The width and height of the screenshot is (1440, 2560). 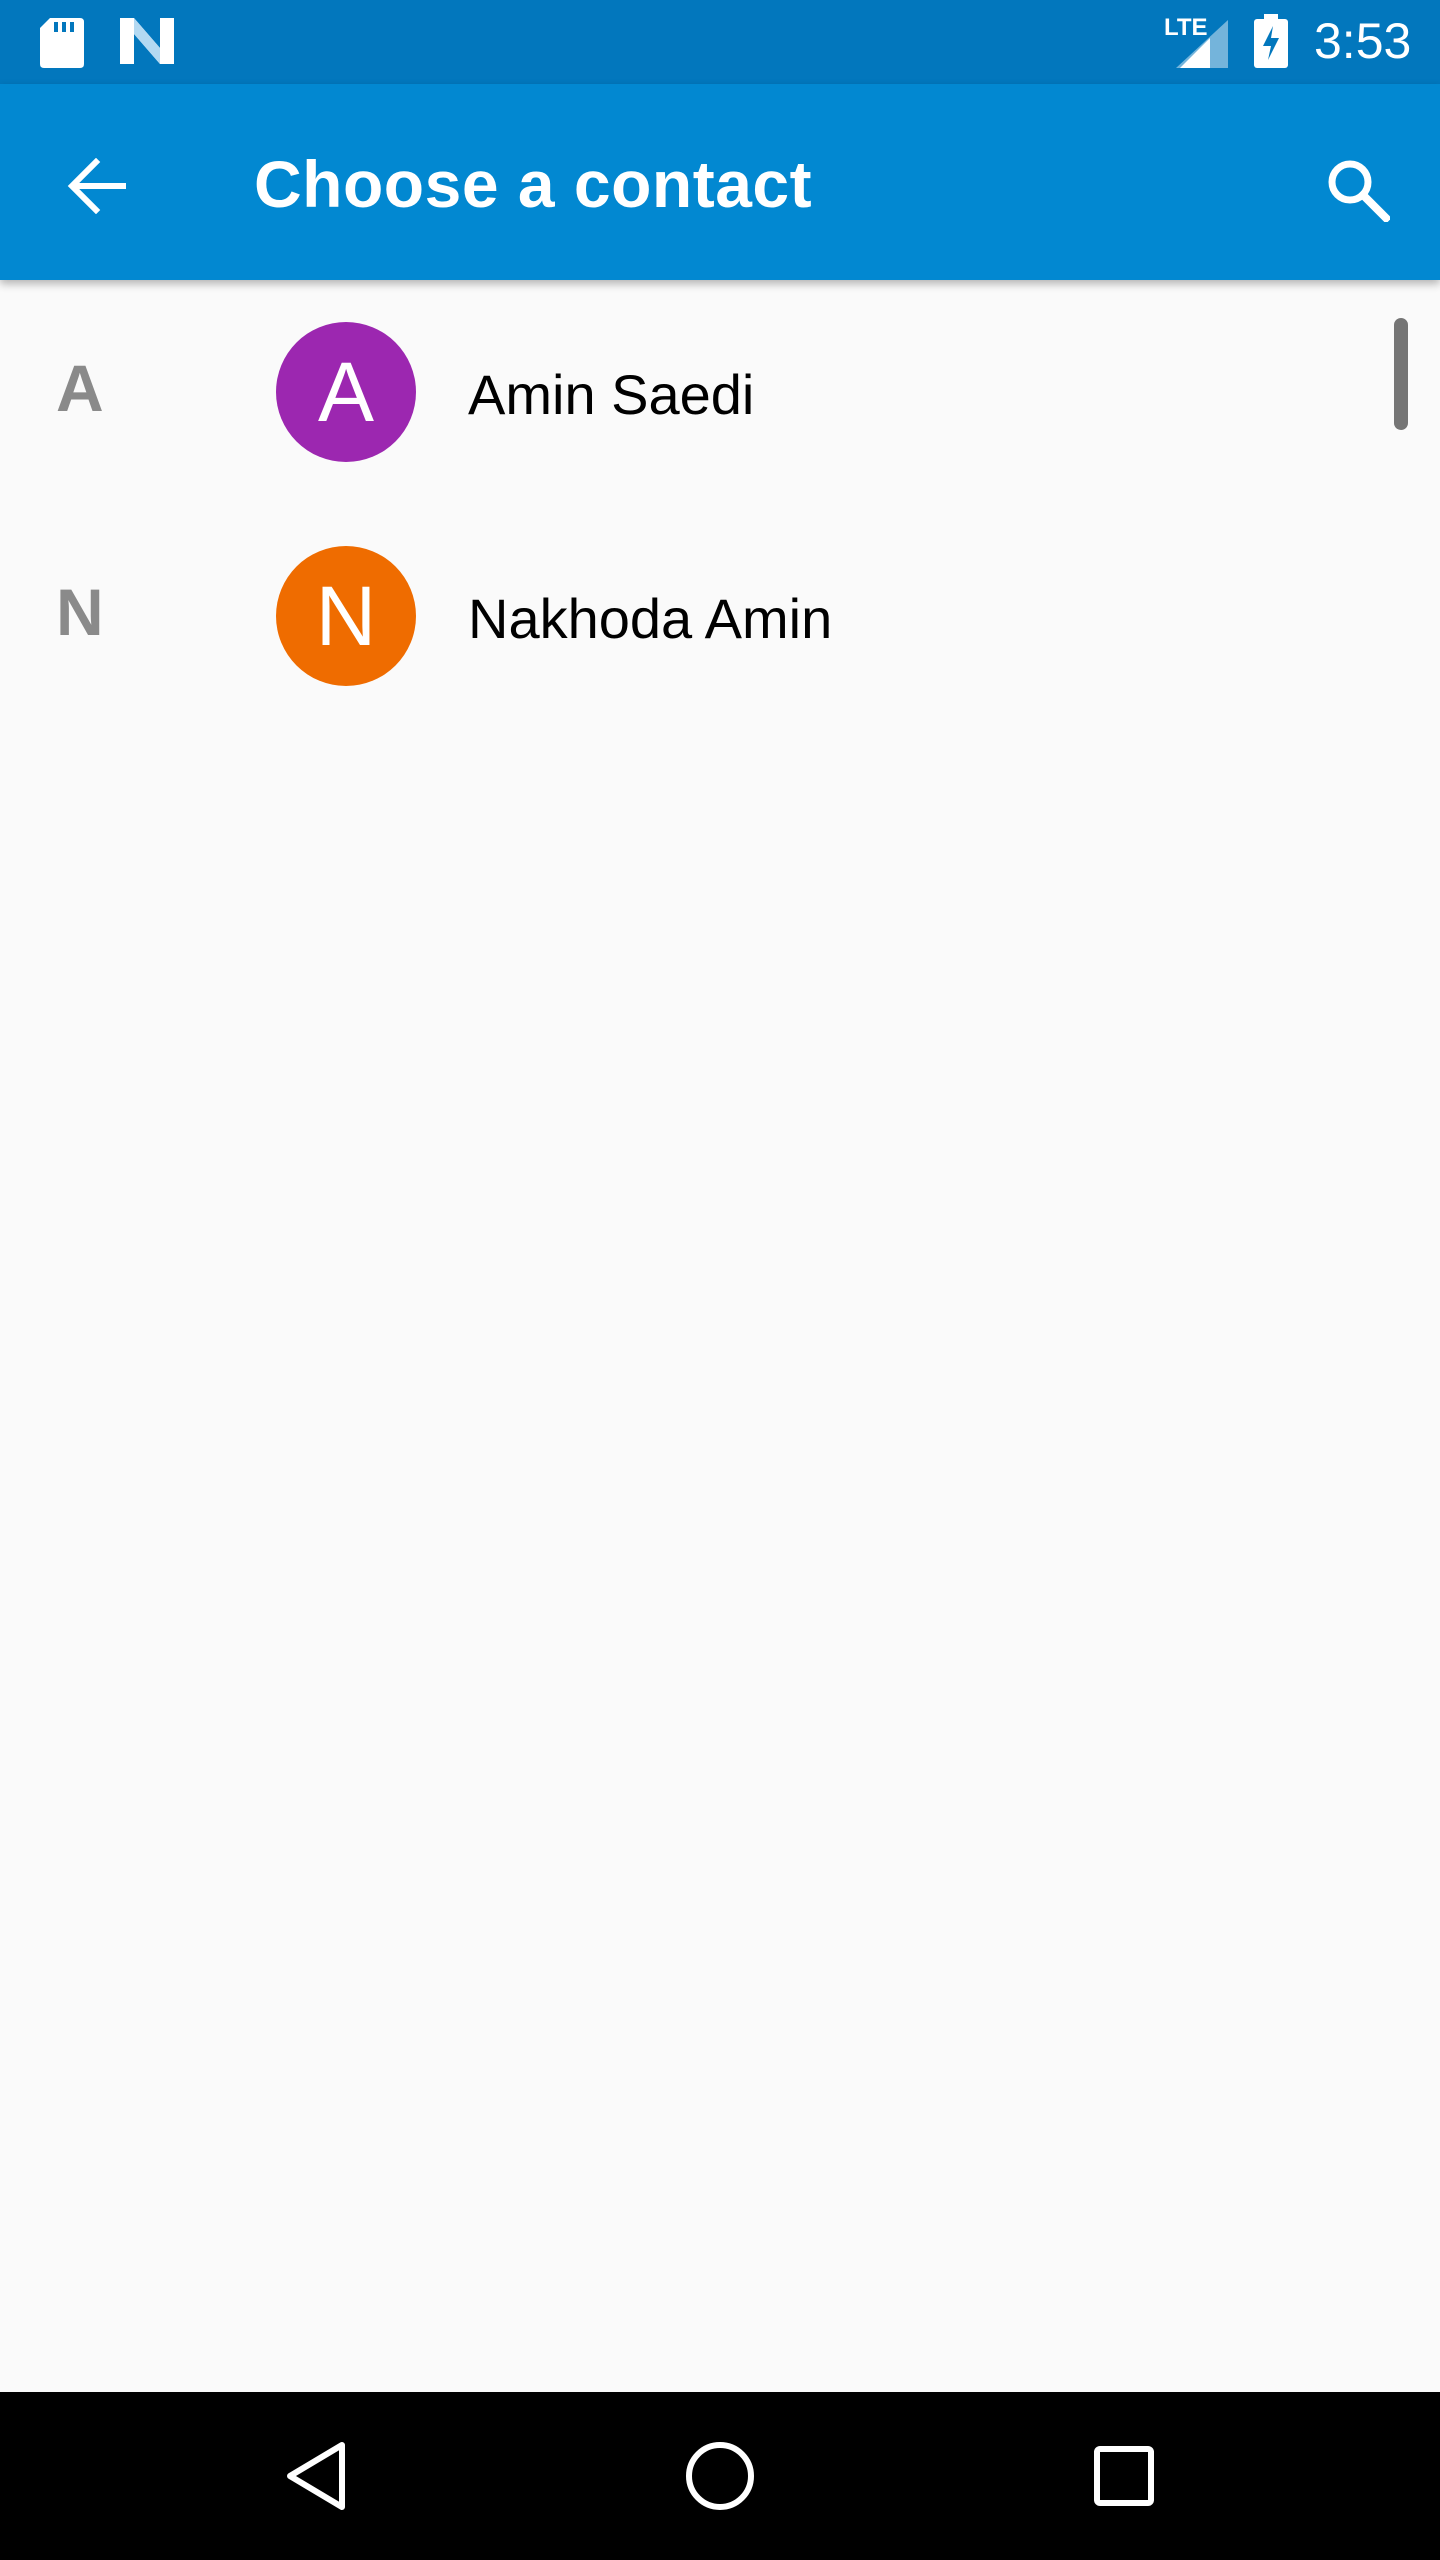 What do you see at coordinates (346, 392) in the screenshot?
I see `avatar: A` at bounding box center [346, 392].